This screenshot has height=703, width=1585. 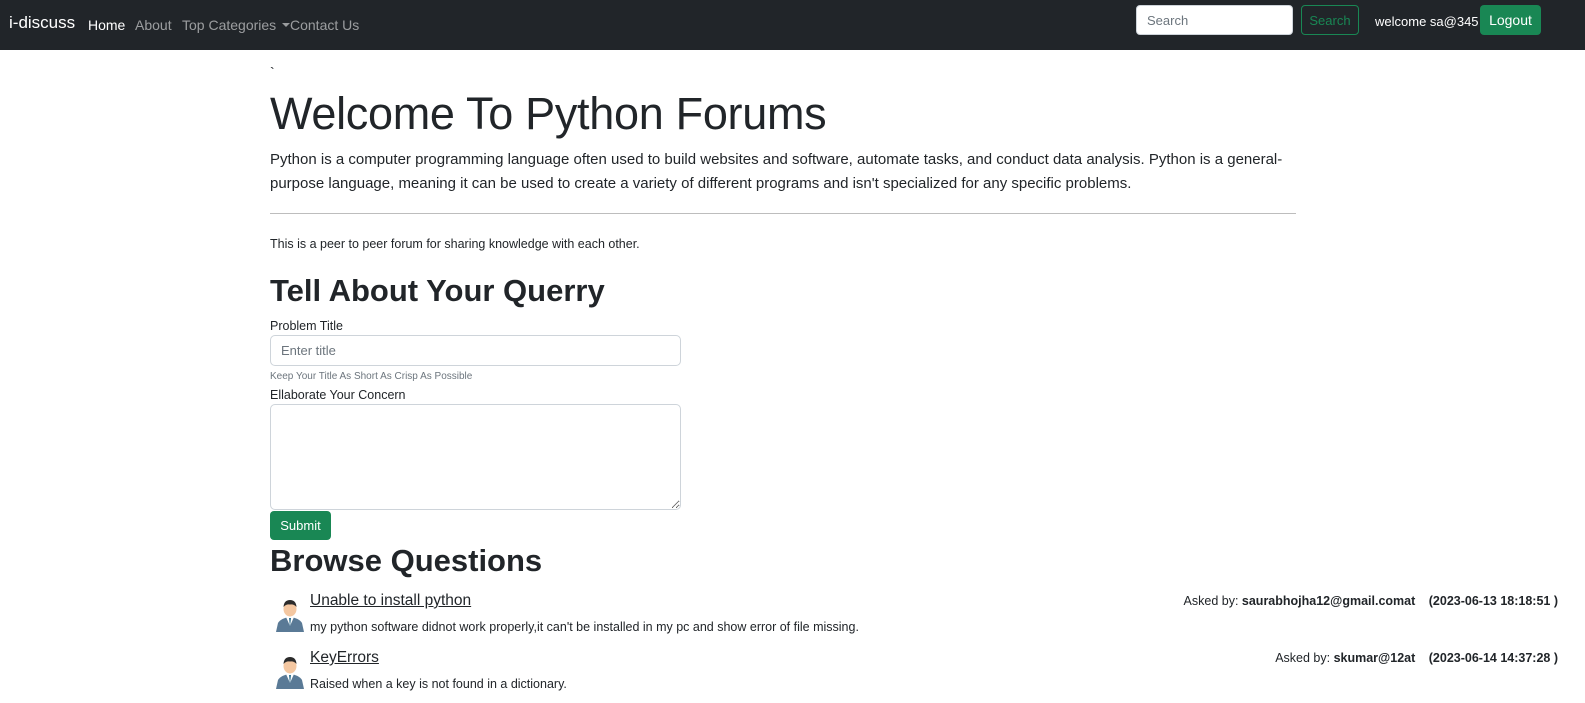 I want to click on page-title: Welcome To Python Forums, so click(x=548, y=113).